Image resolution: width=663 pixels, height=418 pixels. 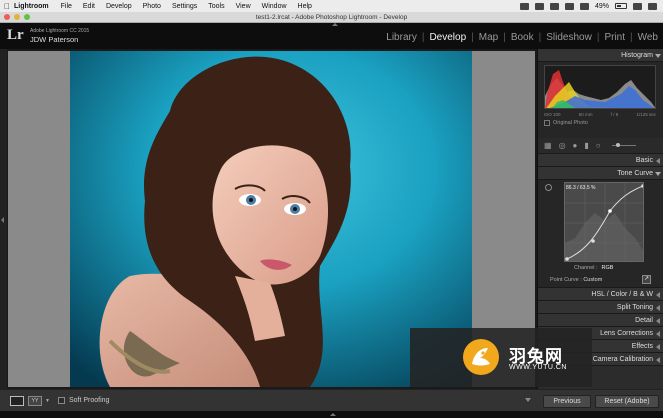 What do you see at coordinates (567, 401) in the screenshot?
I see `previous-button: Previous` at bounding box center [567, 401].